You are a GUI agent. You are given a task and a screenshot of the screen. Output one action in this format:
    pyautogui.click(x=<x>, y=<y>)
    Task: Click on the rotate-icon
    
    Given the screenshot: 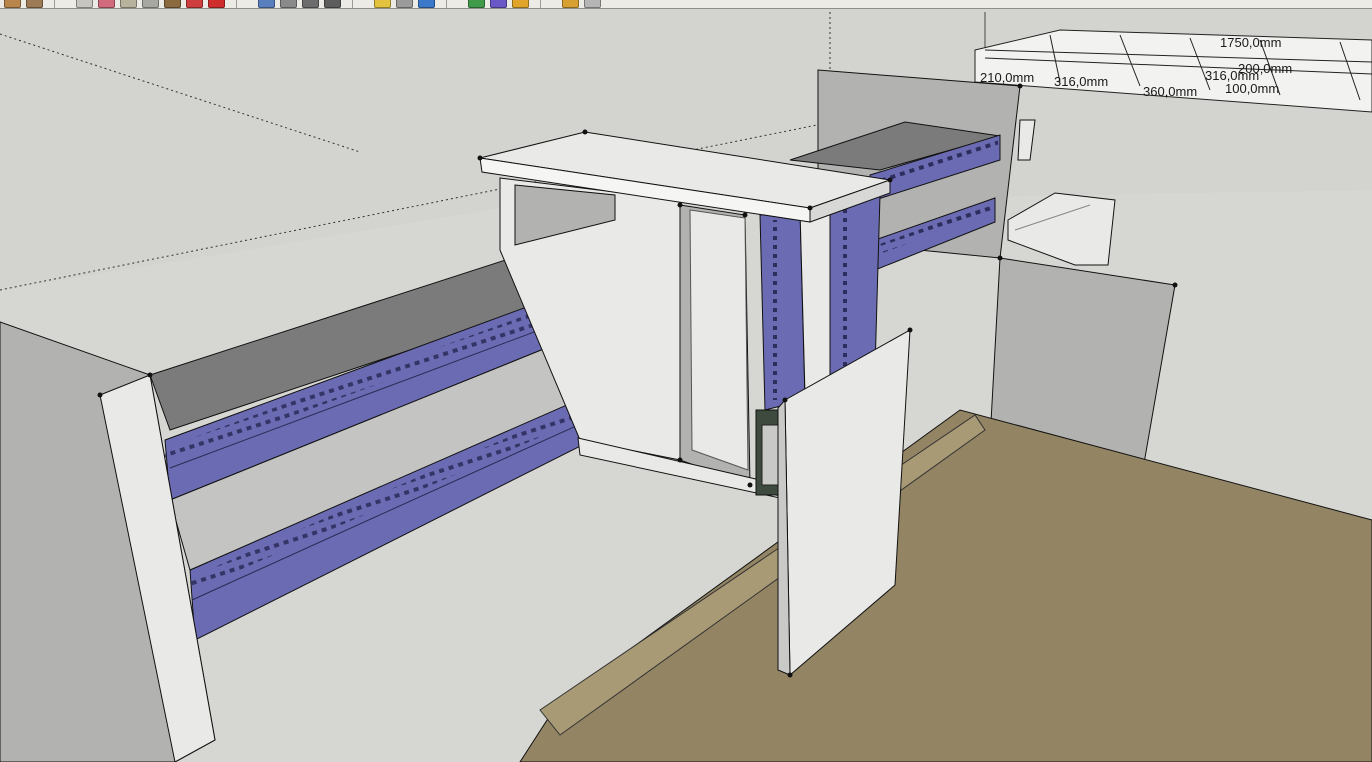 What is the action you would take?
    pyautogui.click(x=128, y=4)
    